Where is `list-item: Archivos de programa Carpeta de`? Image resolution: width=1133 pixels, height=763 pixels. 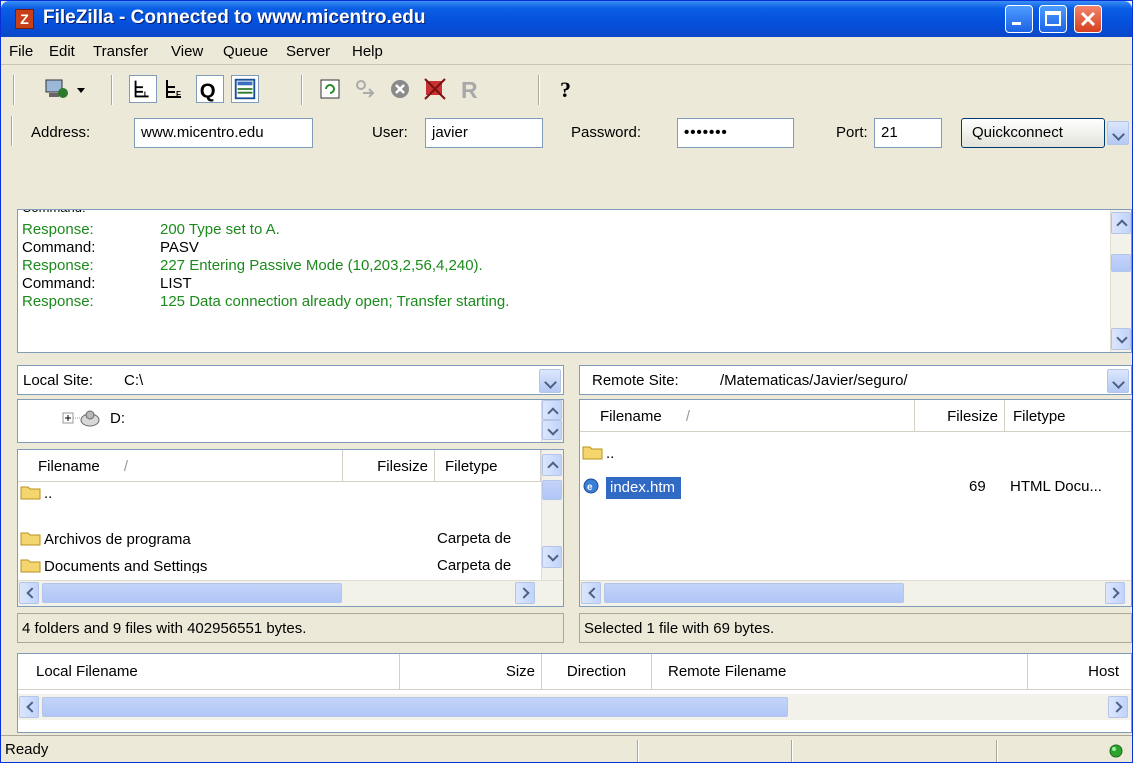
list-item: Archivos de programa Carpeta de is located at coordinates (270, 543).